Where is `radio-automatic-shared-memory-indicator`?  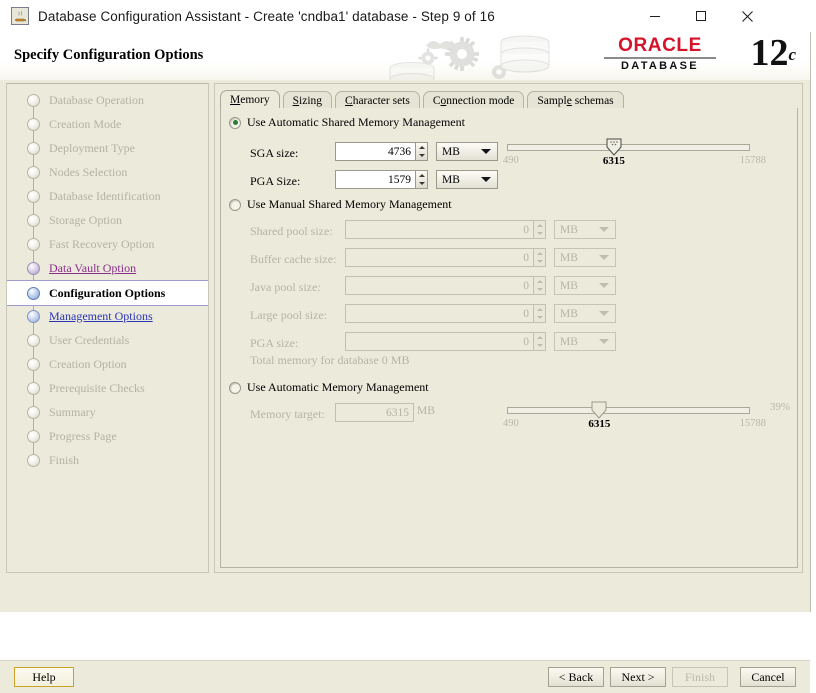 radio-automatic-shared-memory-indicator is located at coordinates (235, 122).